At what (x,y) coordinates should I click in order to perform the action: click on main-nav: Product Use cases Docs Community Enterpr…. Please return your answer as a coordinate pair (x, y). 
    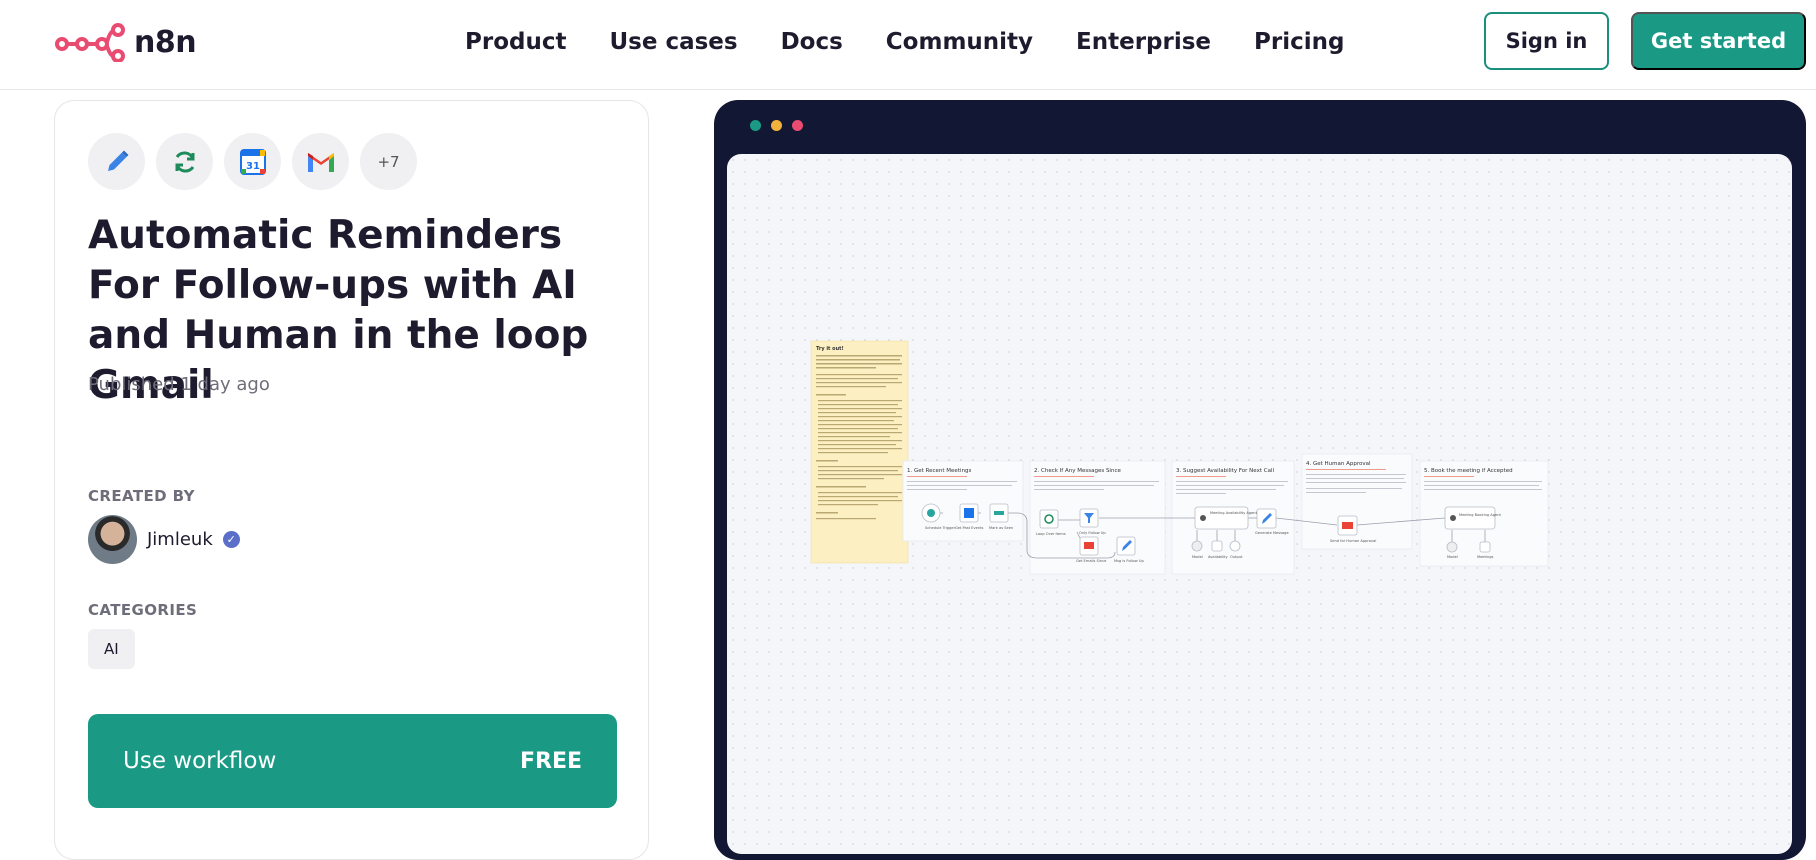
    Looking at the image, I should click on (905, 42).